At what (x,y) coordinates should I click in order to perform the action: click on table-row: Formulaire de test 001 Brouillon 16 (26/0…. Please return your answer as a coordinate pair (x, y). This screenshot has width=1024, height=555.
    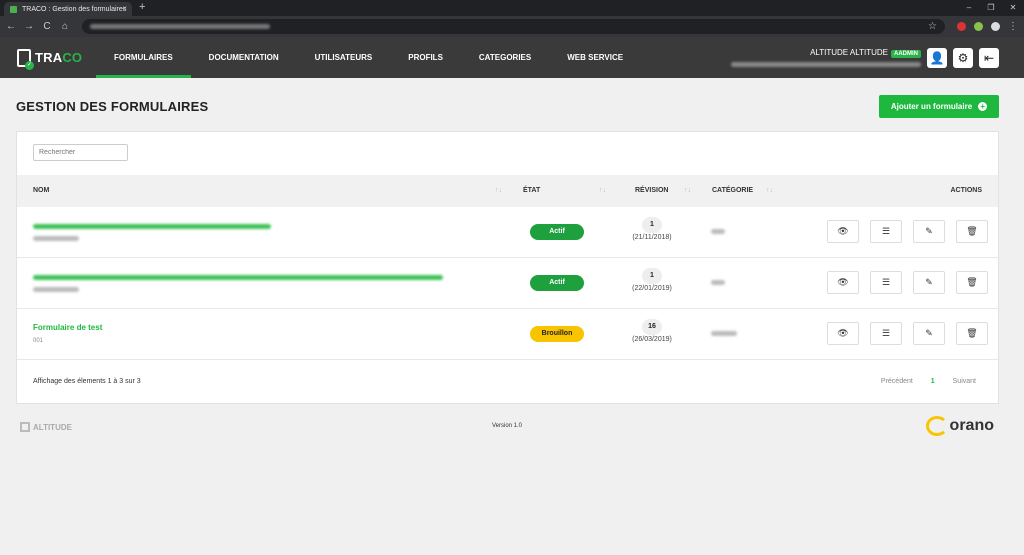
    Looking at the image, I should click on (507, 334).